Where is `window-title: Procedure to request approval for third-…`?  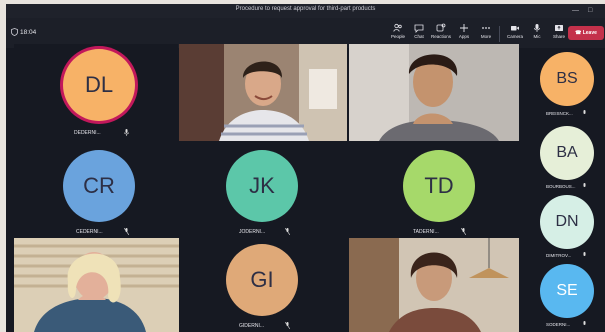 window-title: Procedure to request approval for third-… is located at coordinates (305, 9).